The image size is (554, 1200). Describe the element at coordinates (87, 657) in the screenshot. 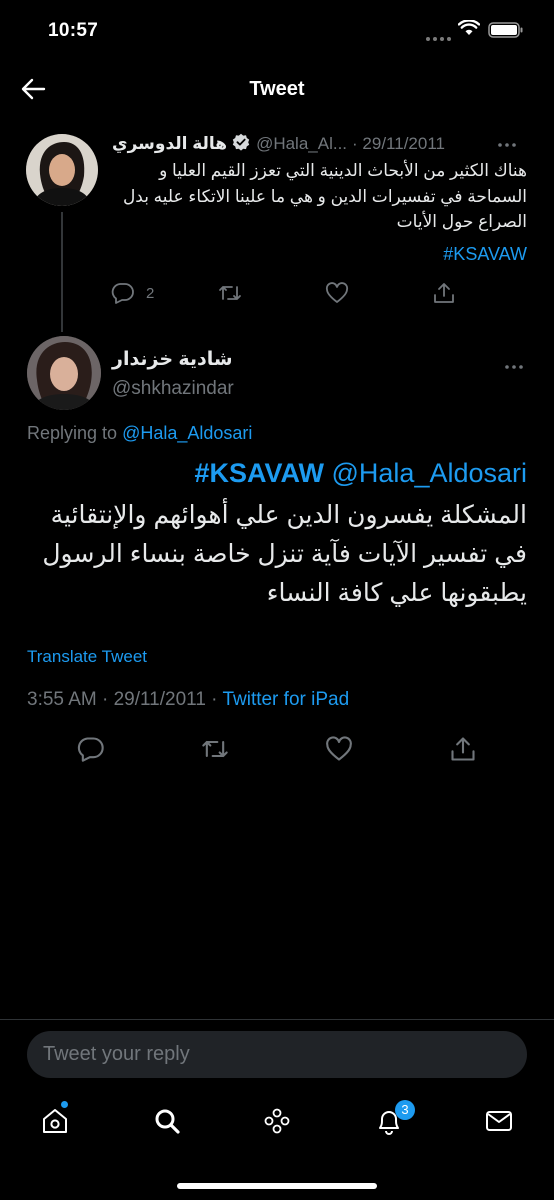

I see `translate-tweet-link: Translate Tweet` at that location.